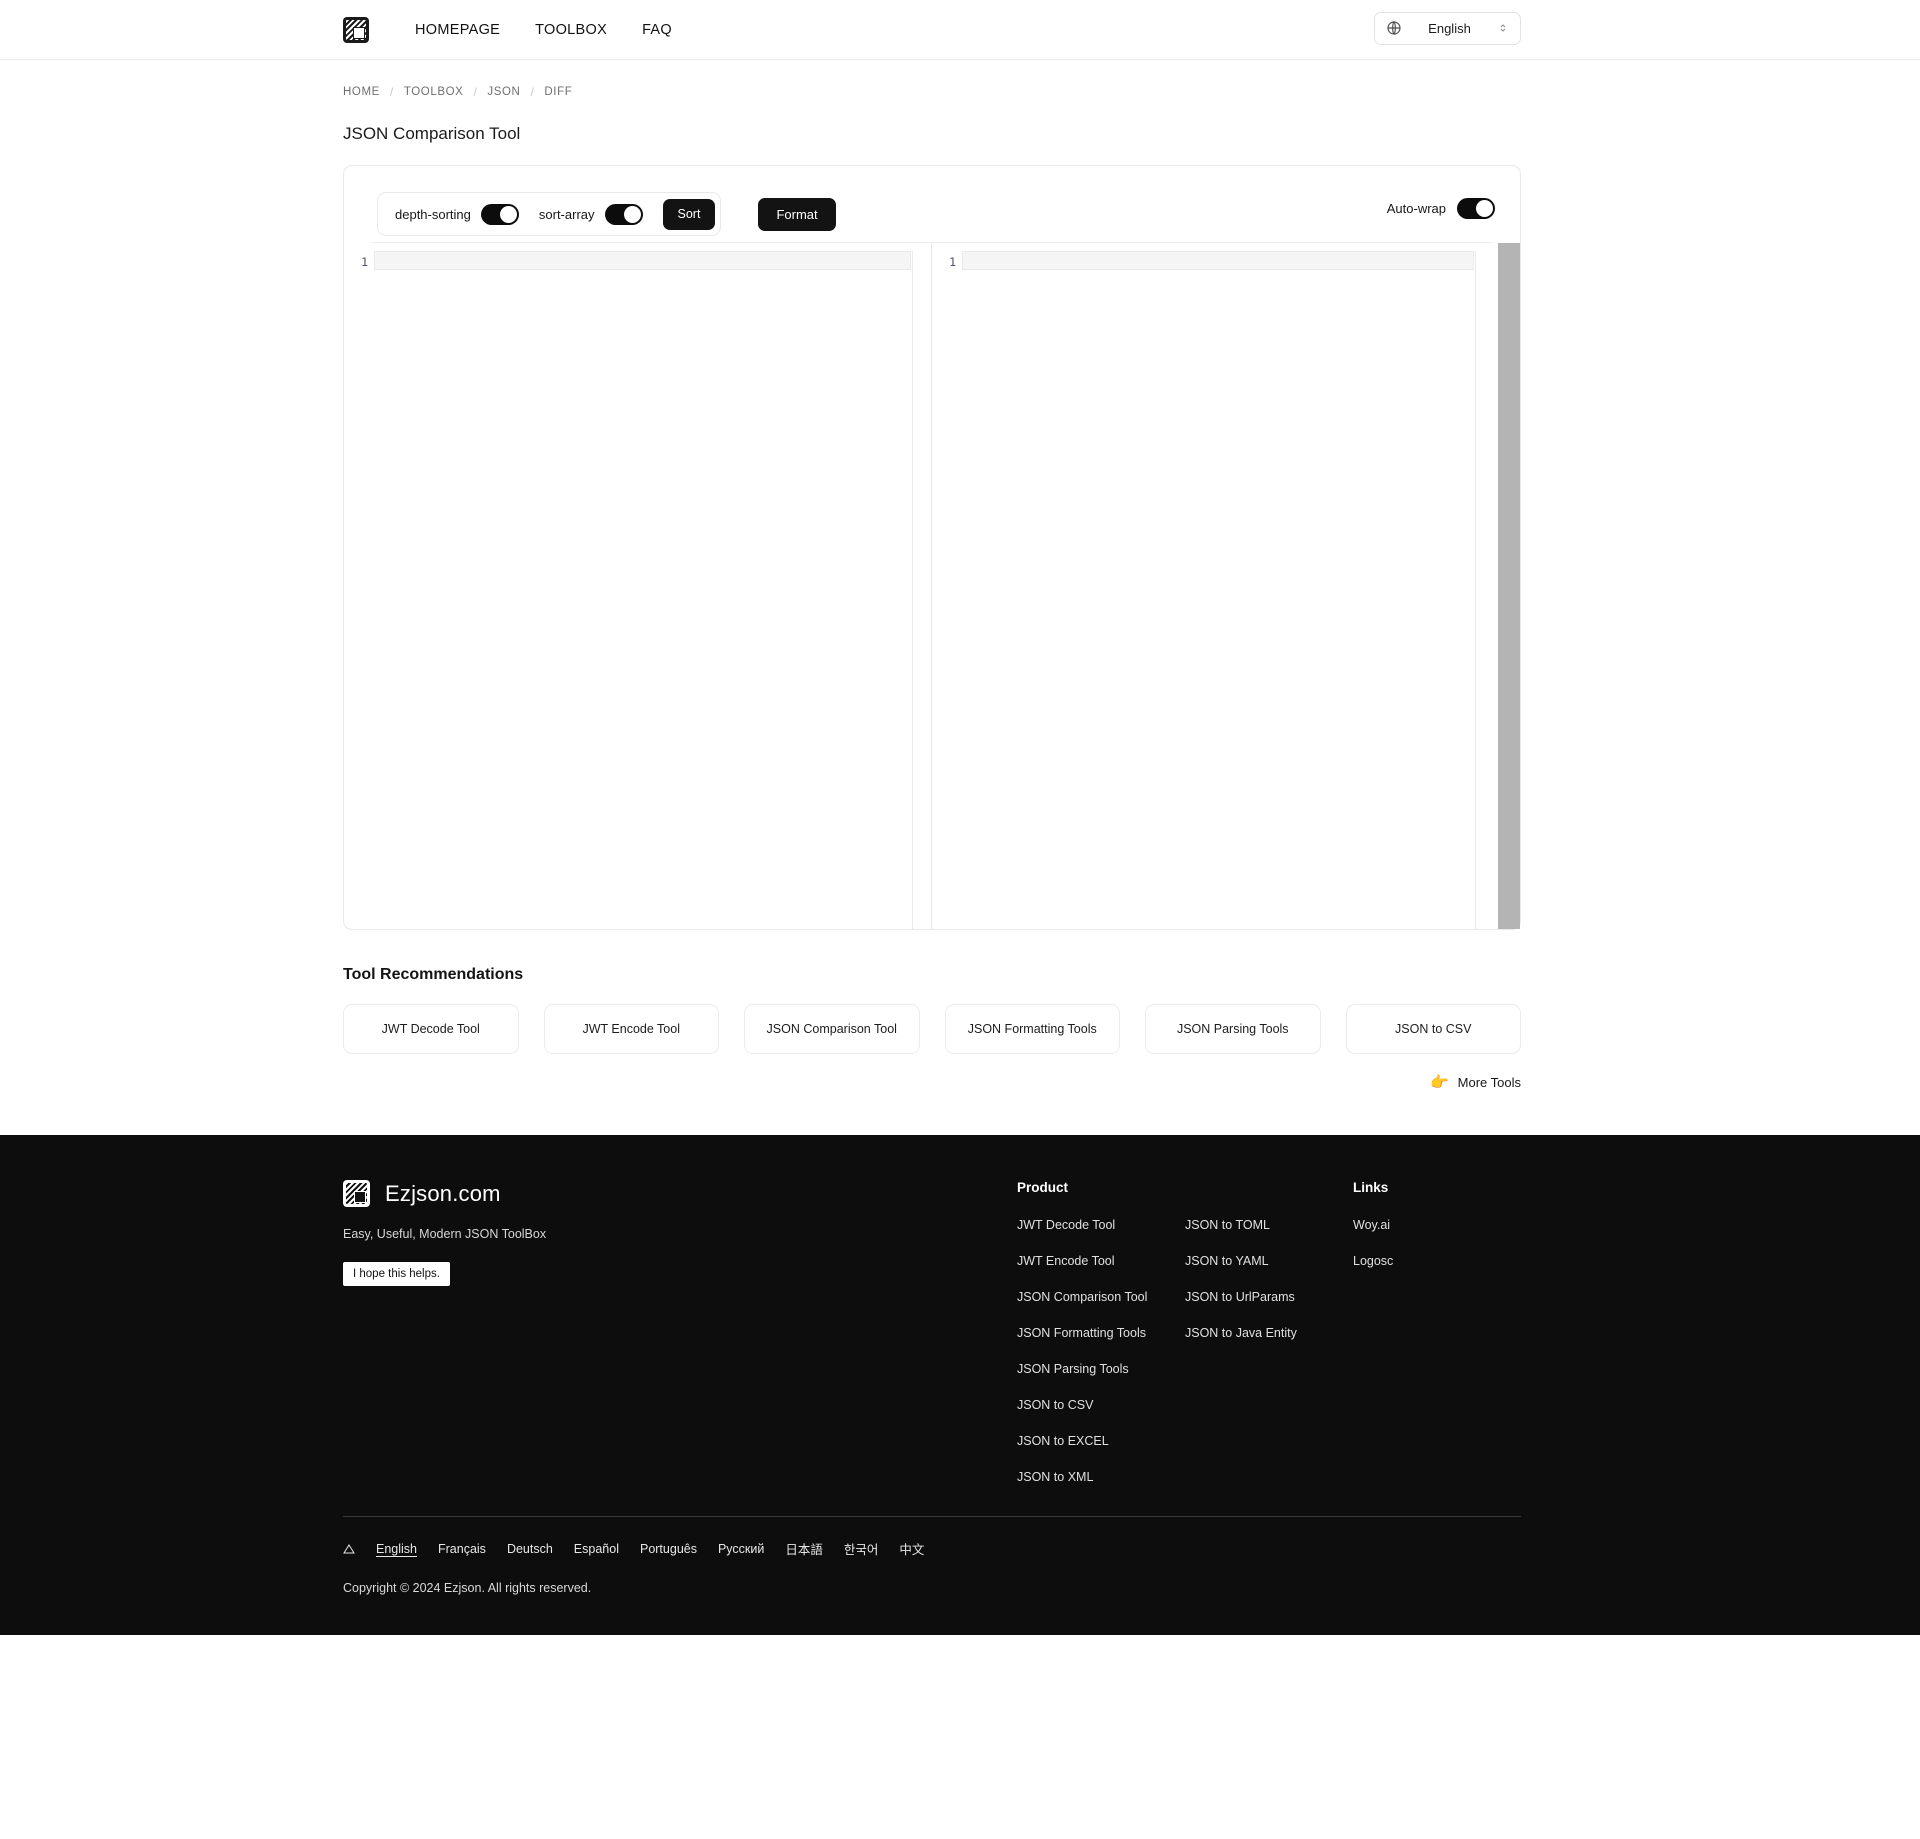  I want to click on footer-link-woy-ai: Woy.ai, so click(1371, 1225).